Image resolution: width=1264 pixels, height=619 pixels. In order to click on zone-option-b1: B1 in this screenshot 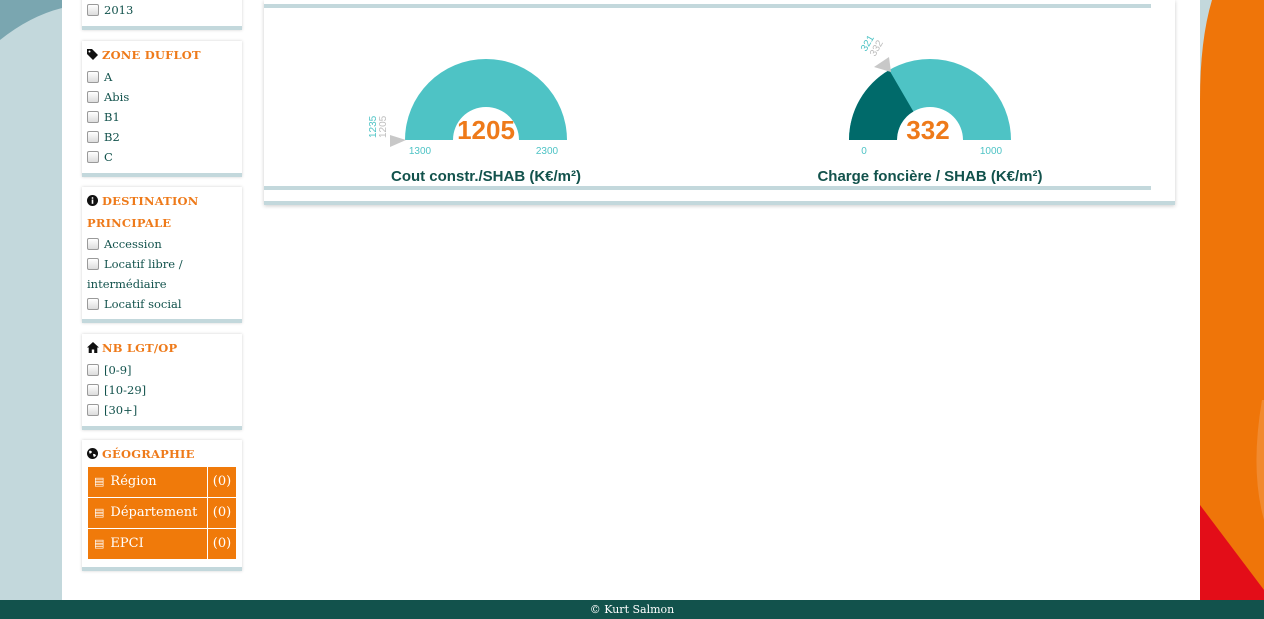, I will do `click(162, 117)`.